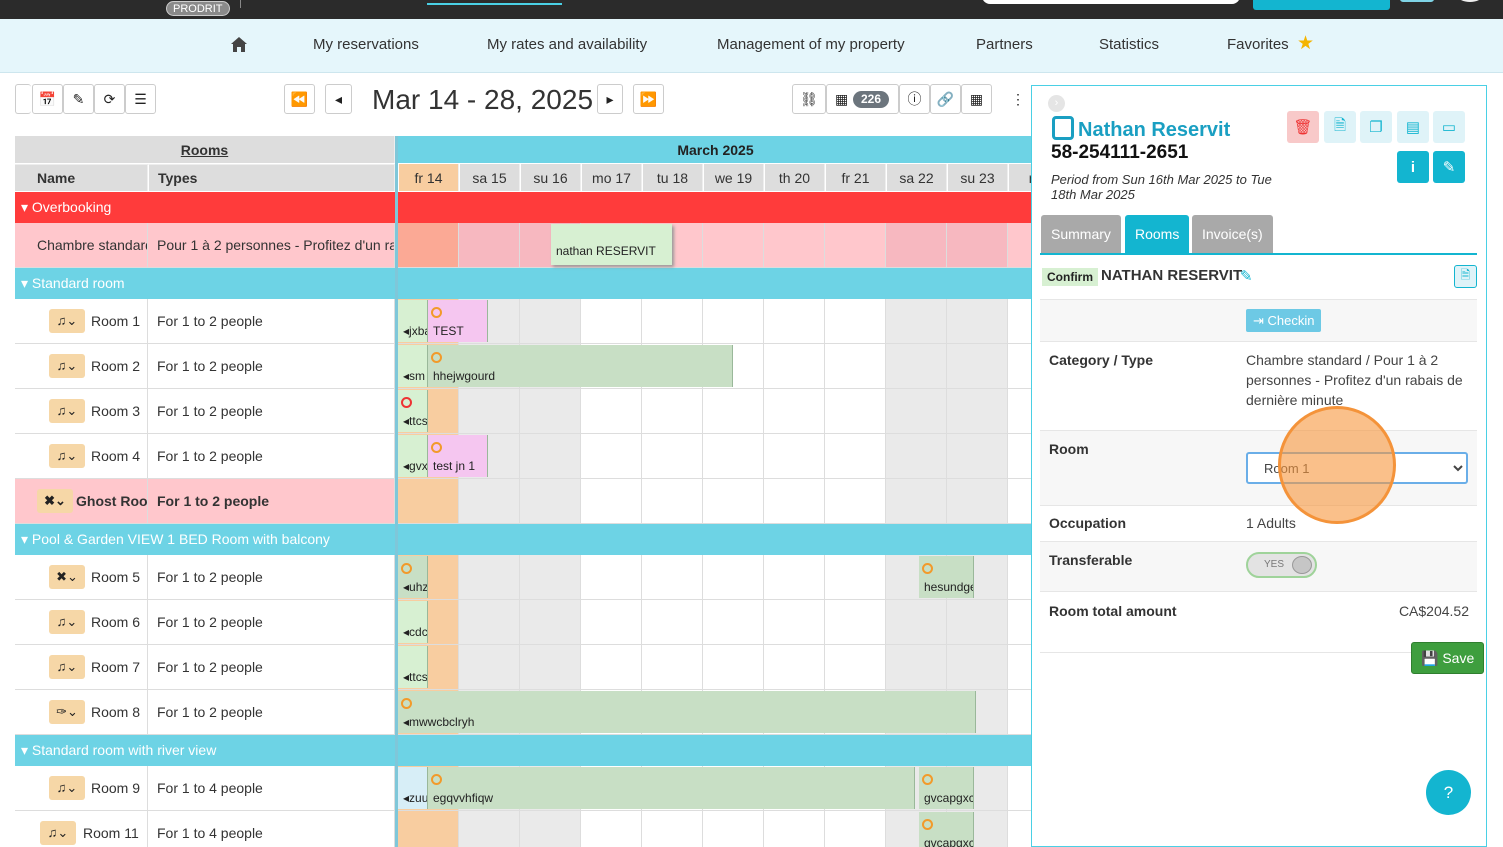 The height and width of the screenshot is (847, 1503). Describe the element at coordinates (1470, 1) in the screenshot. I see `user-avatar` at that location.